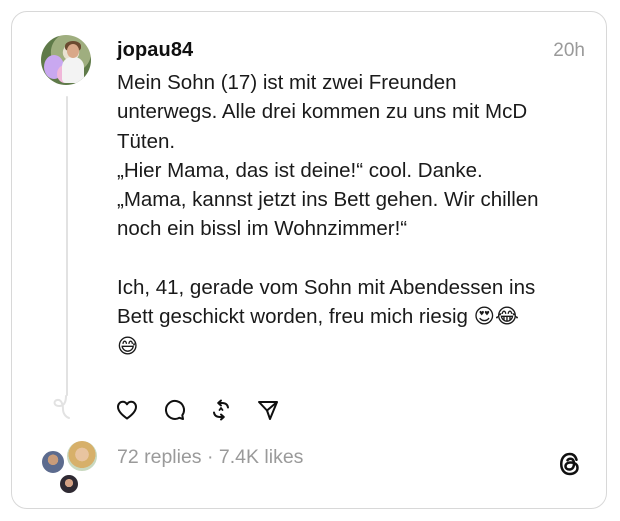 The width and height of the screenshot is (620, 521). I want to click on send-icon, so click(268, 410).